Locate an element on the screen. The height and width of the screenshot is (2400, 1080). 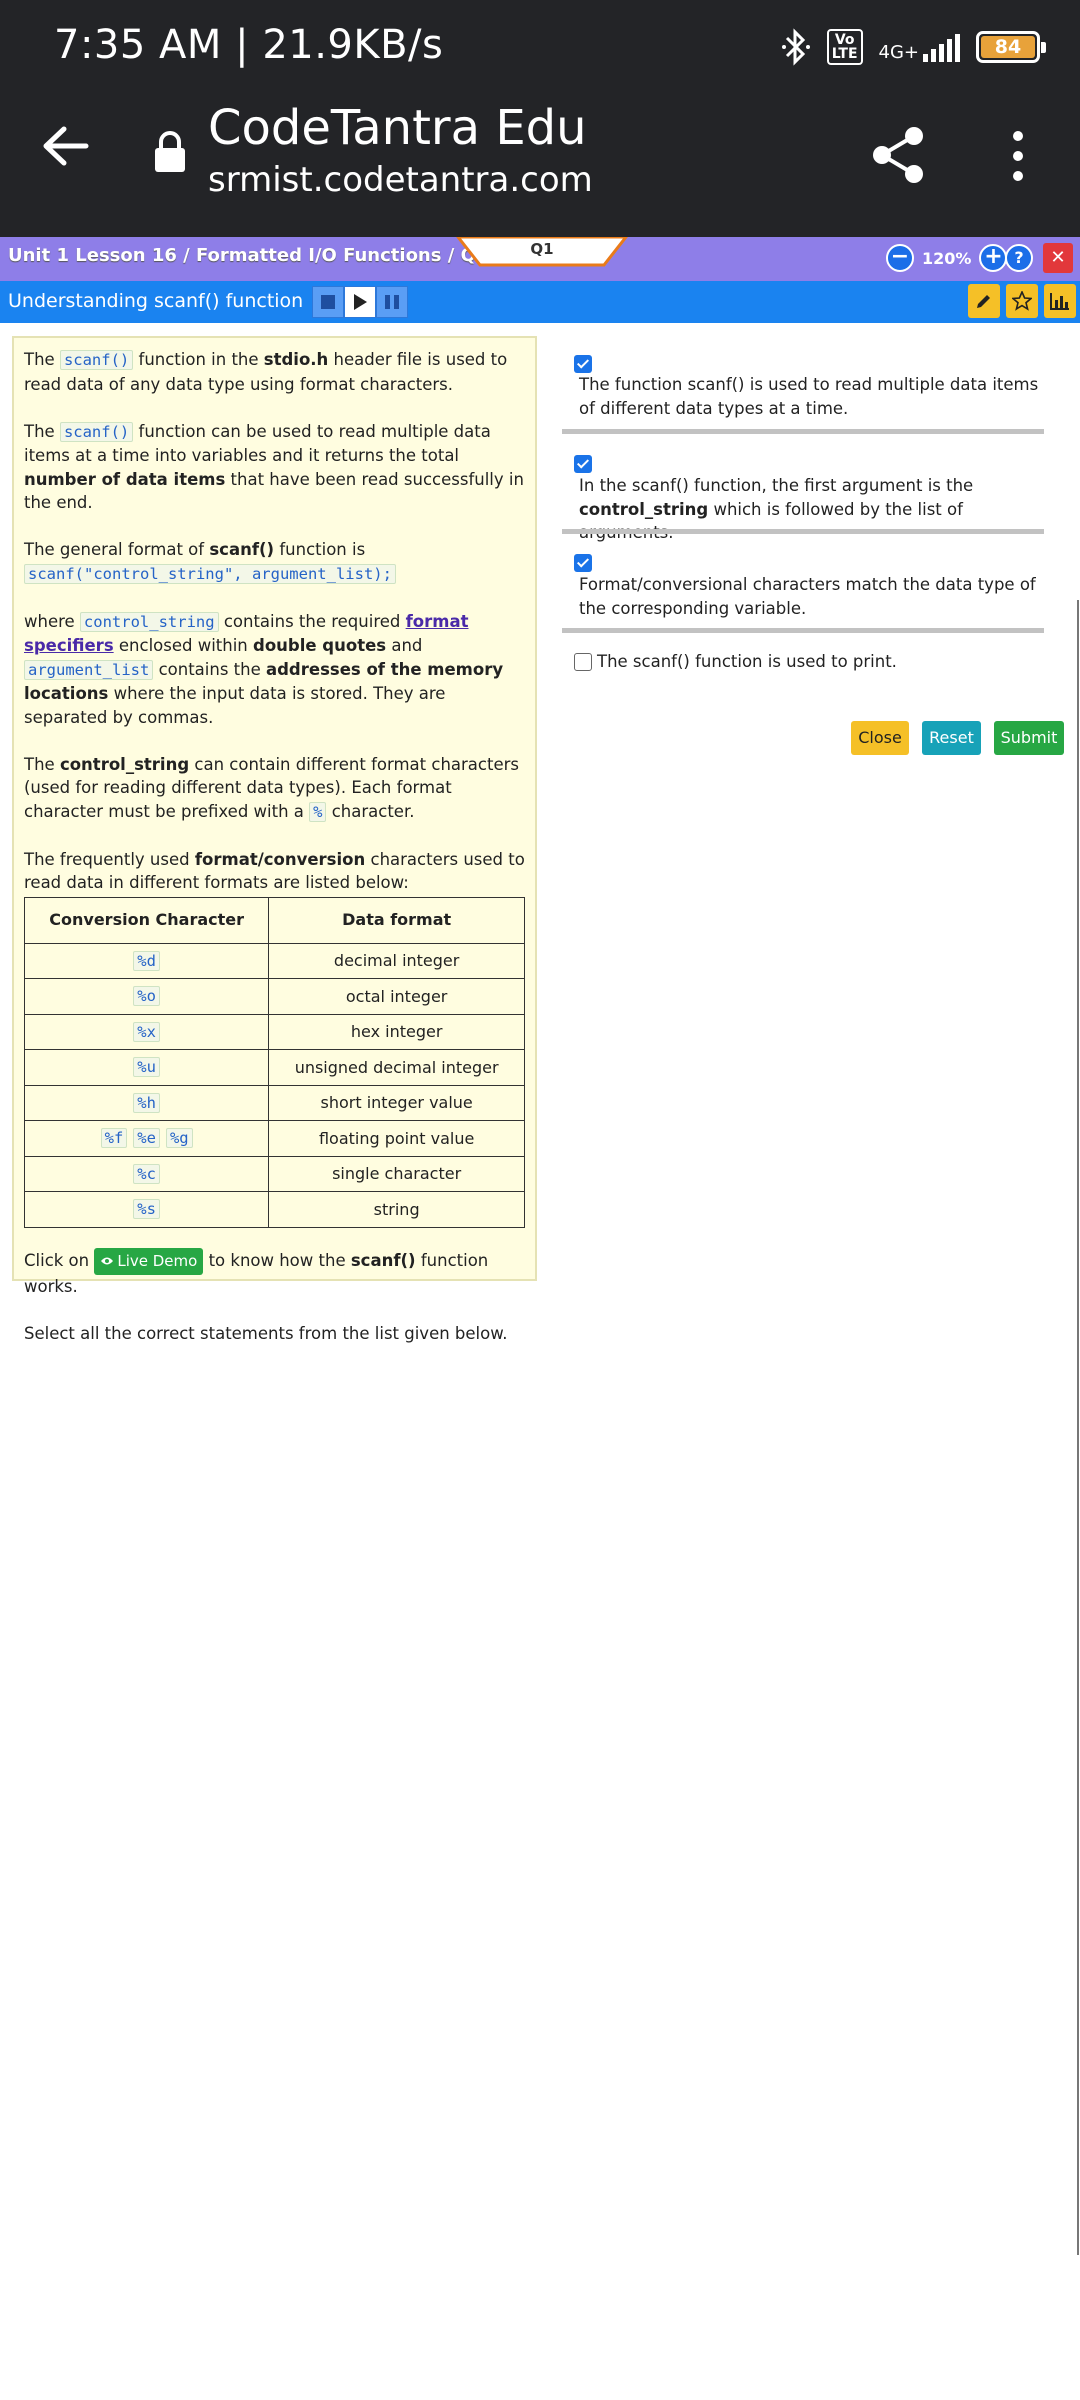
conversion-character-cell: %f %e %g is located at coordinates (146, 1138).